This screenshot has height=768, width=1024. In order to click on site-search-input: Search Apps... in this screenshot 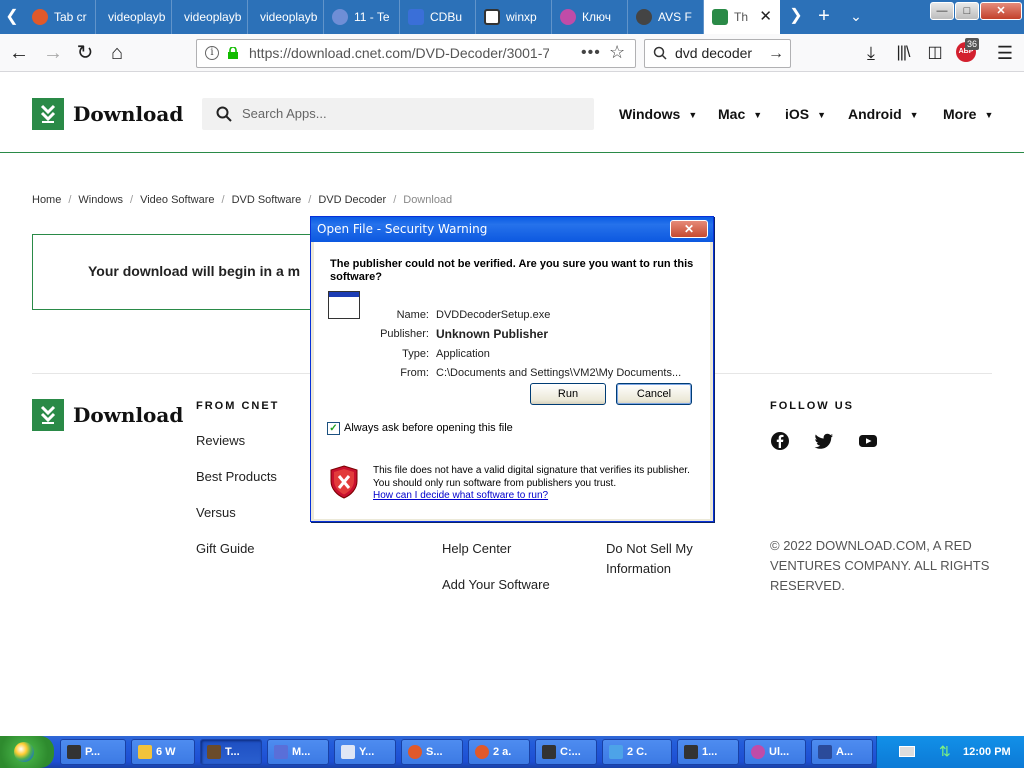, I will do `click(284, 114)`.